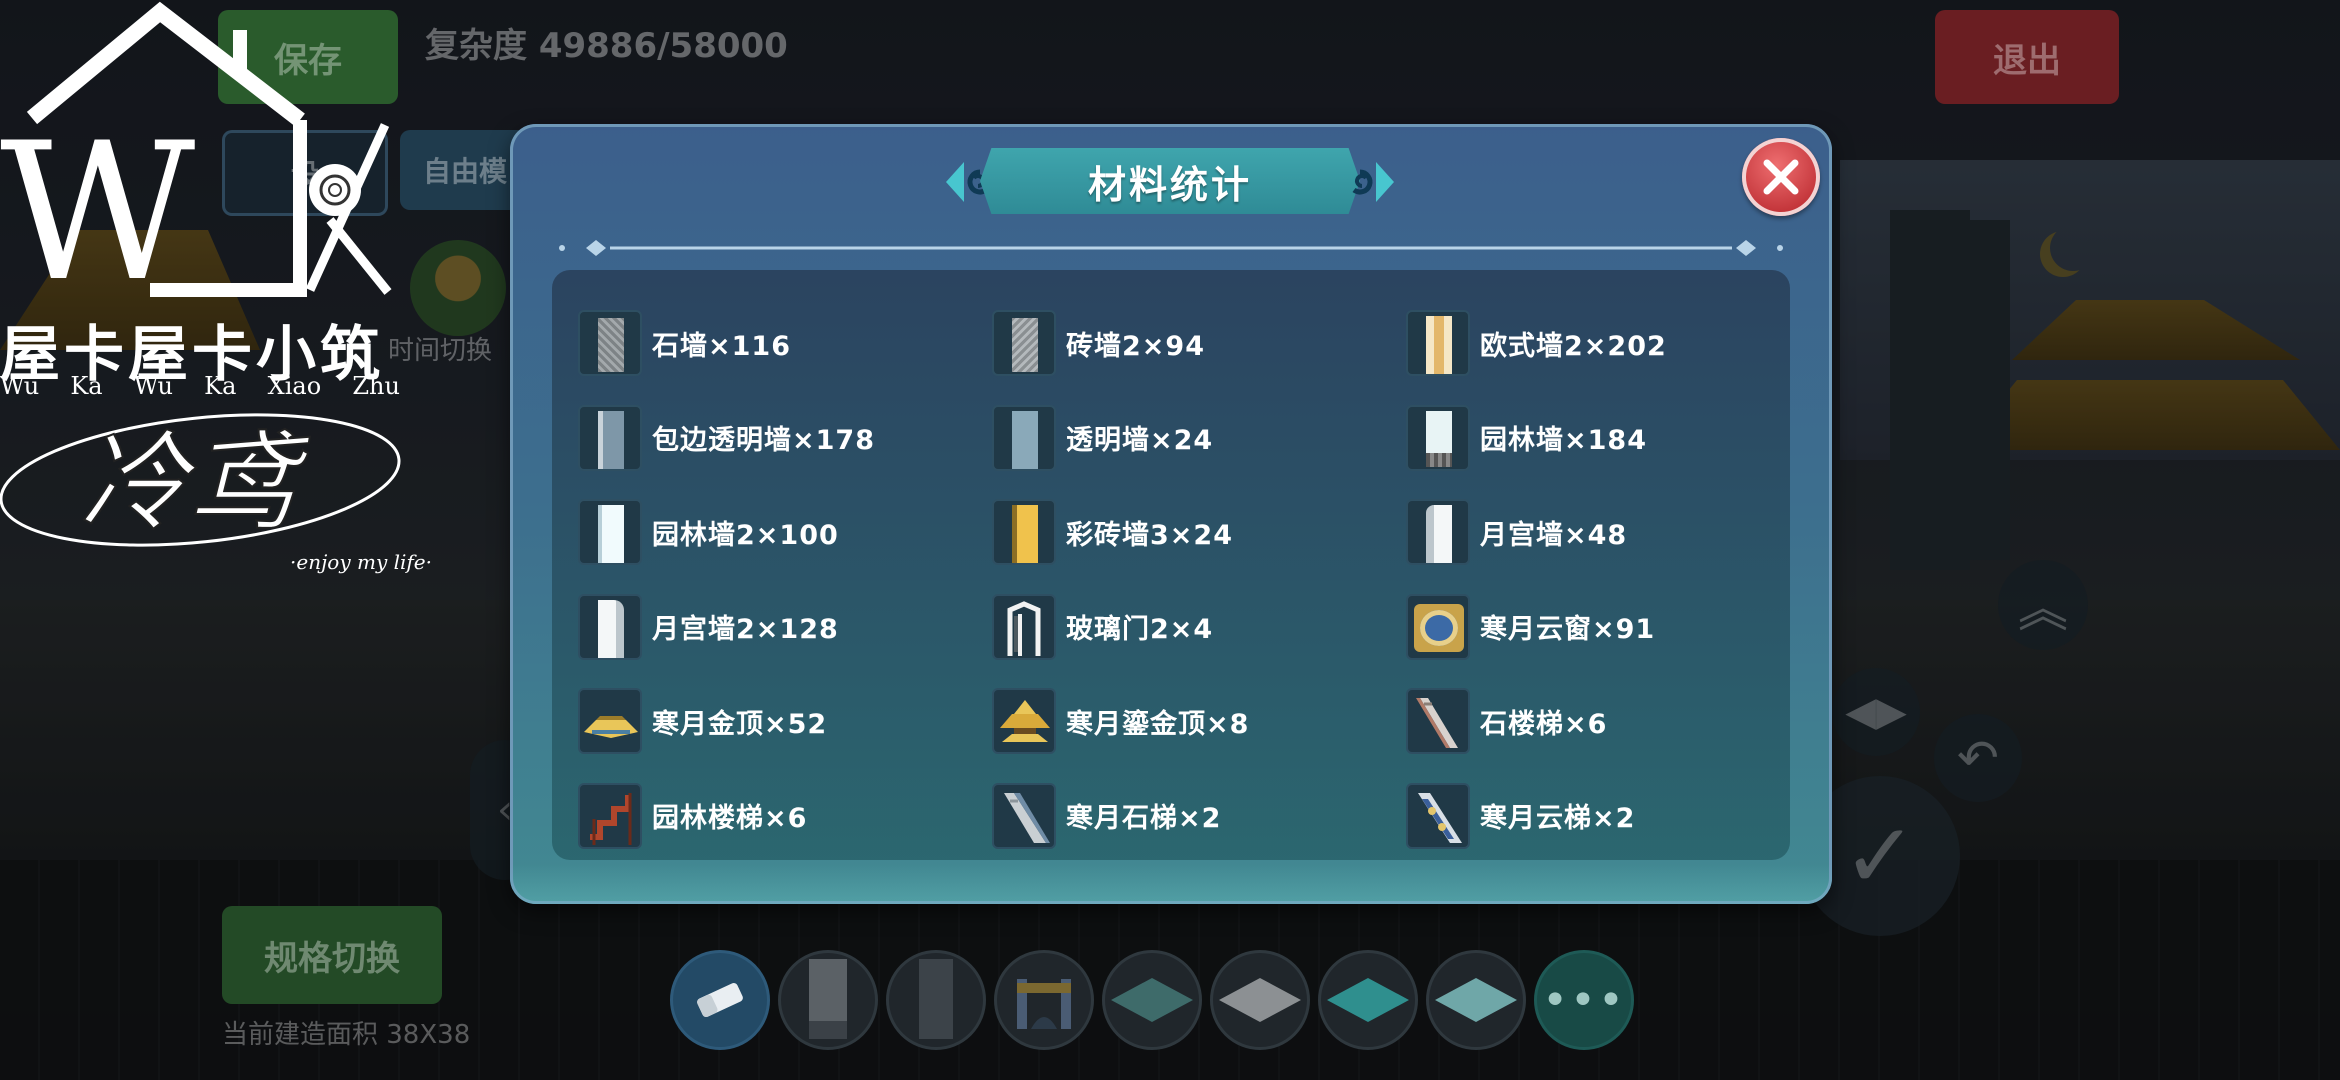  I want to click on material-label: 月宫墙2×128, so click(745, 630).